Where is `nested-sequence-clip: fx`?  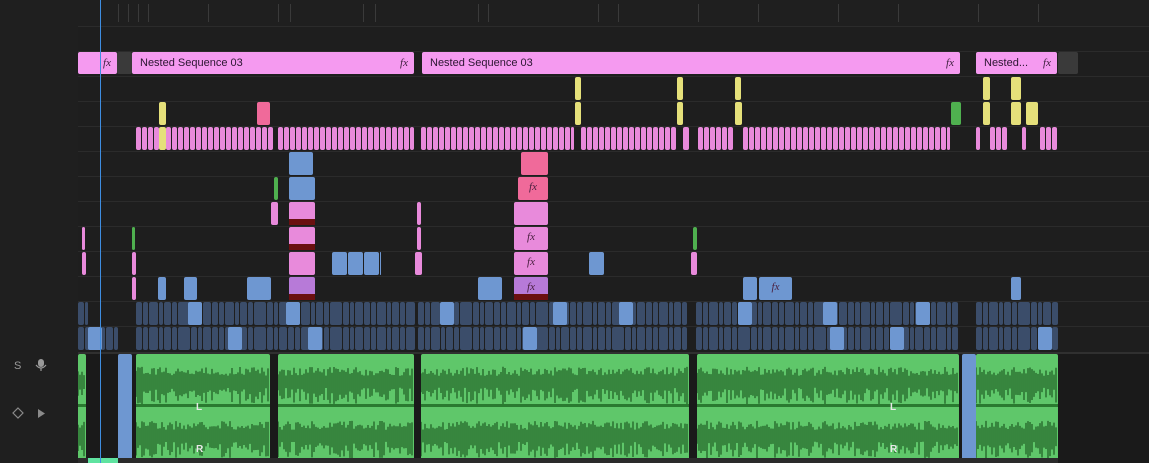
nested-sequence-clip: fx is located at coordinates (97, 63).